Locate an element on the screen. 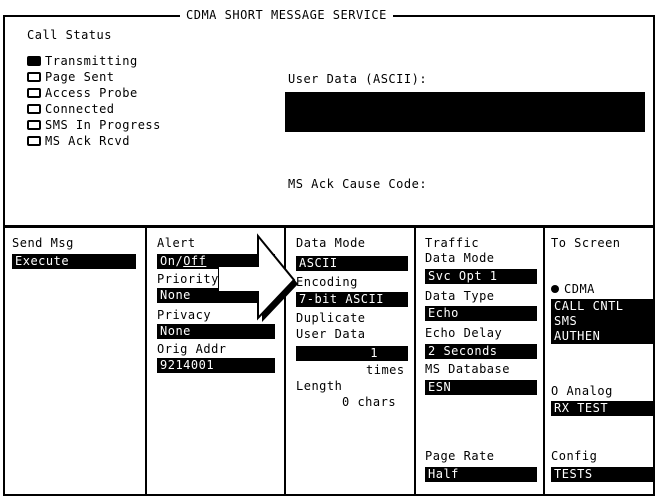 The width and height of the screenshot is (659, 496). rx-test-button: RX TEST is located at coordinates (603, 408).